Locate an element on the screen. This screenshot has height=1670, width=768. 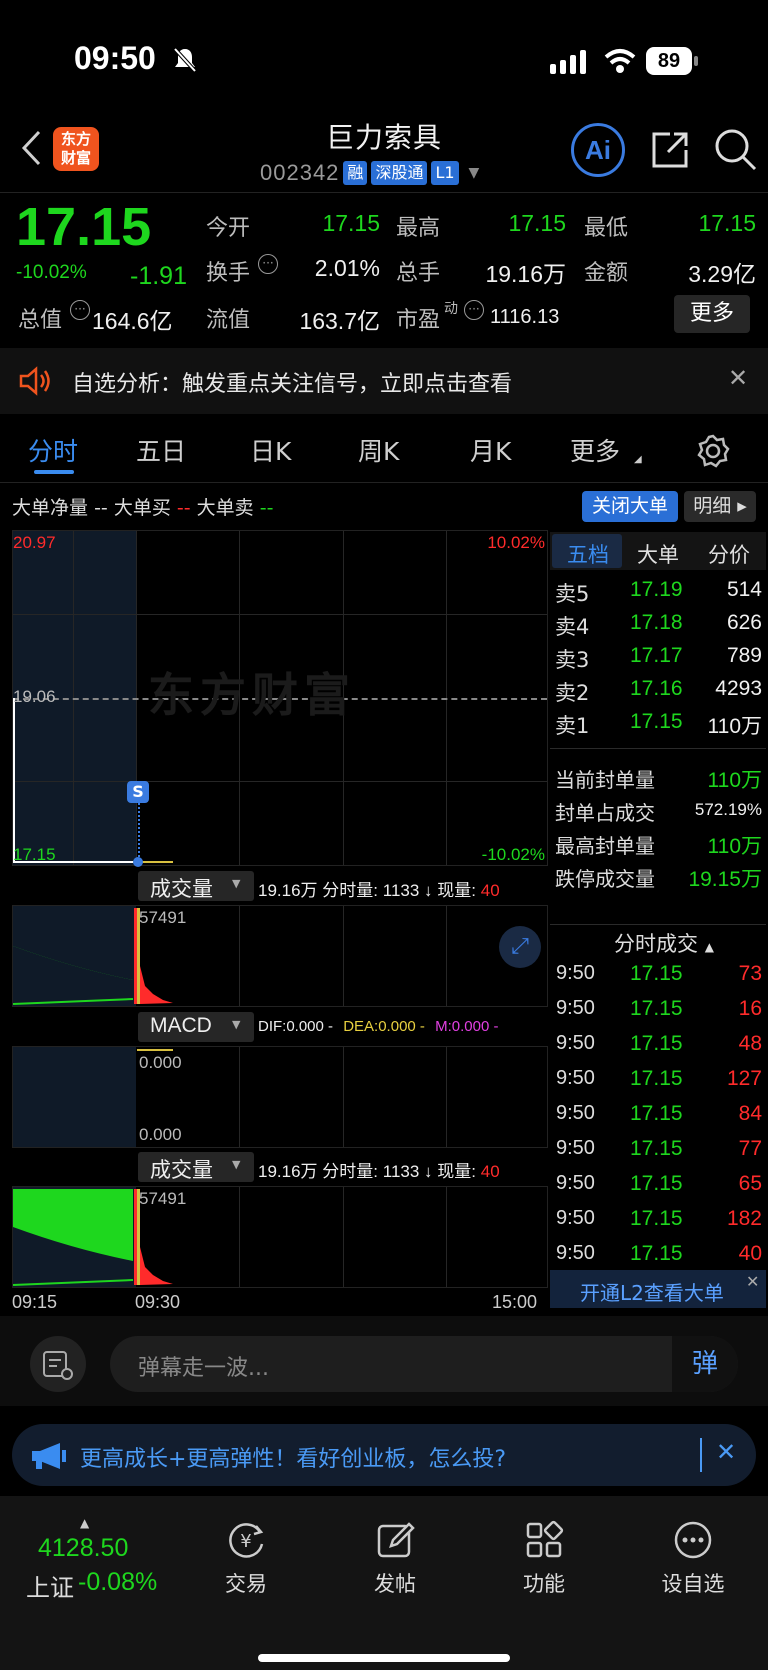
search-icon is located at coordinates (735, 149).